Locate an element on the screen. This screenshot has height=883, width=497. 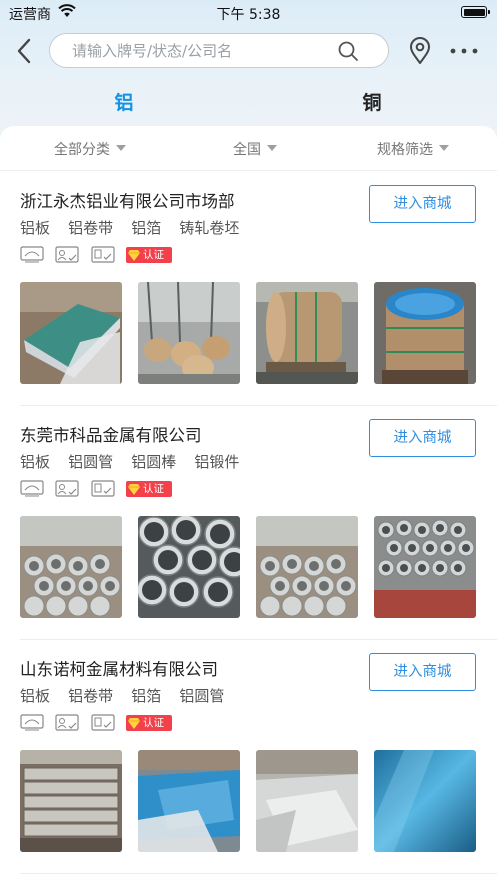
status-time: 下午 5:38 is located at coordinates (248, 15).